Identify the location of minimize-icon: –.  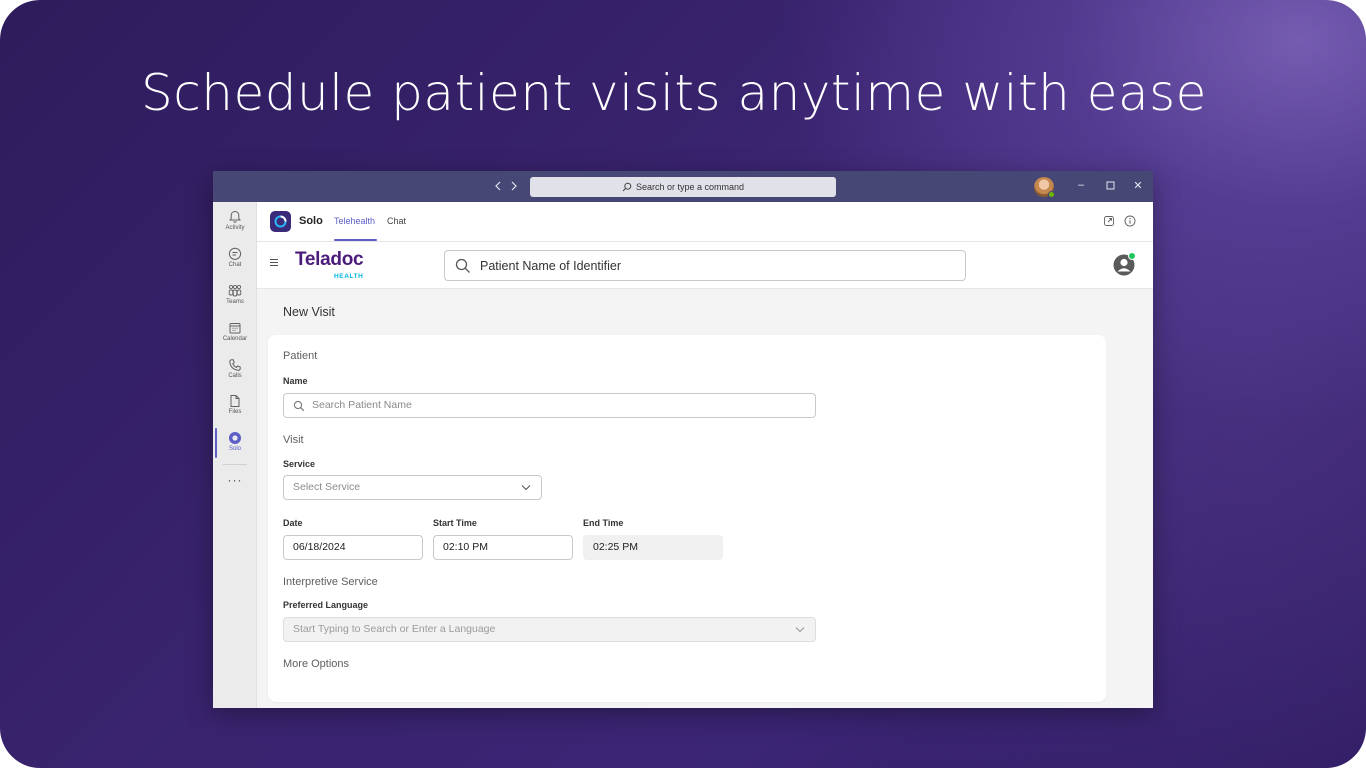
(1081, 185).